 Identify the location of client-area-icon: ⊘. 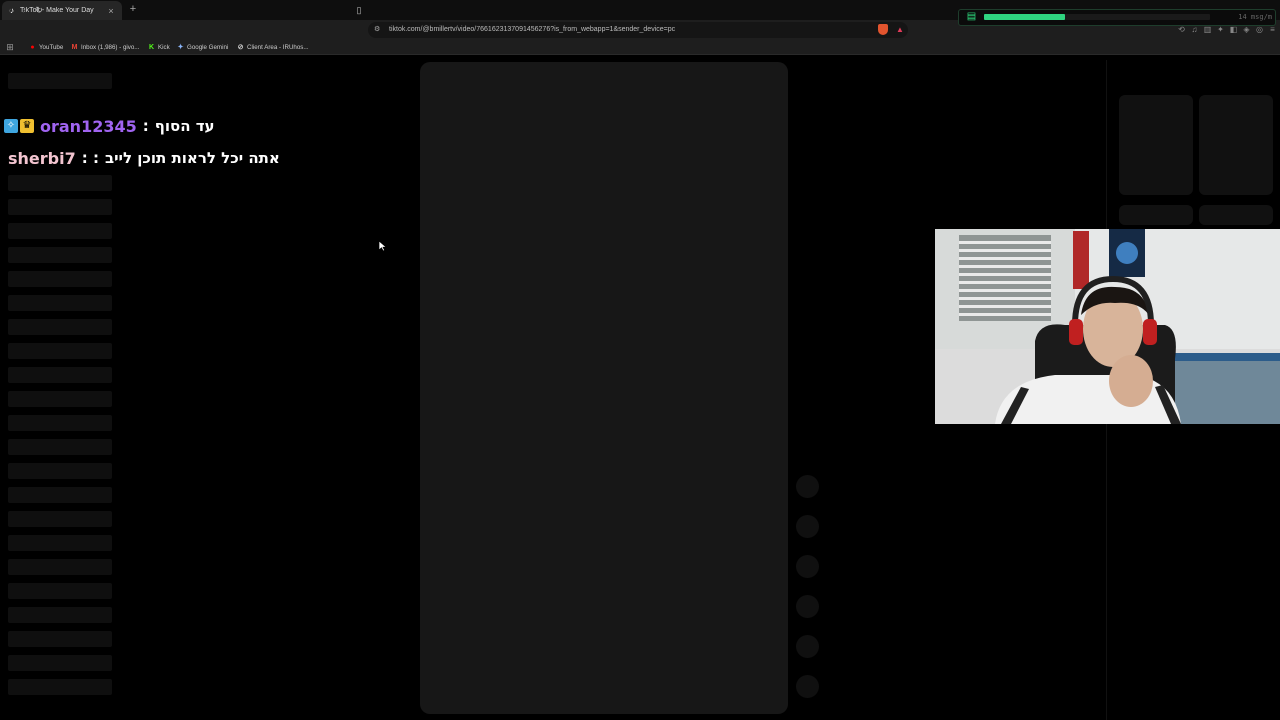
(240, 47).